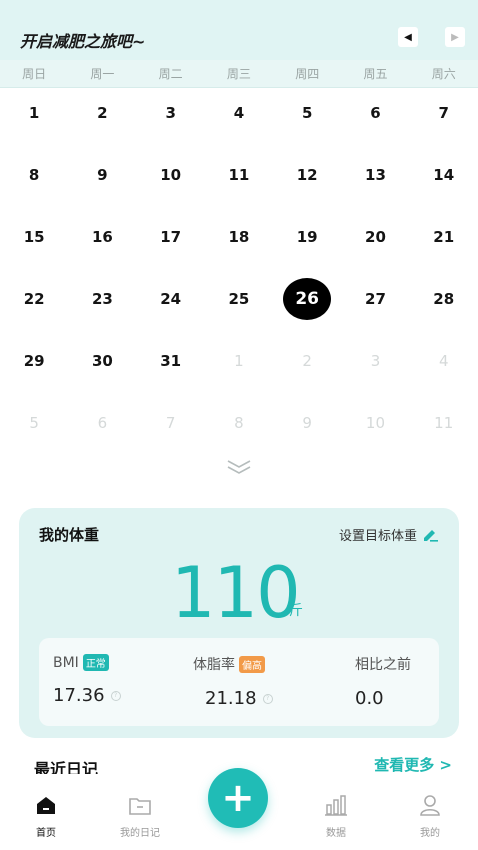 This screenshot has height=850, width=478. I want to click on weight-unit: 斤, so click(296, 611).